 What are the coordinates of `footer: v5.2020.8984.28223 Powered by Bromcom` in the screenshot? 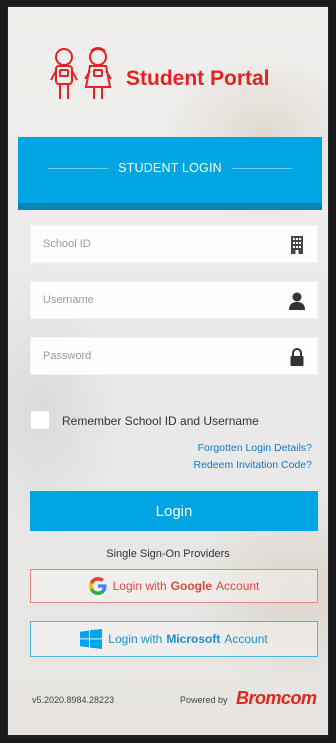 It's located at (168, 699).